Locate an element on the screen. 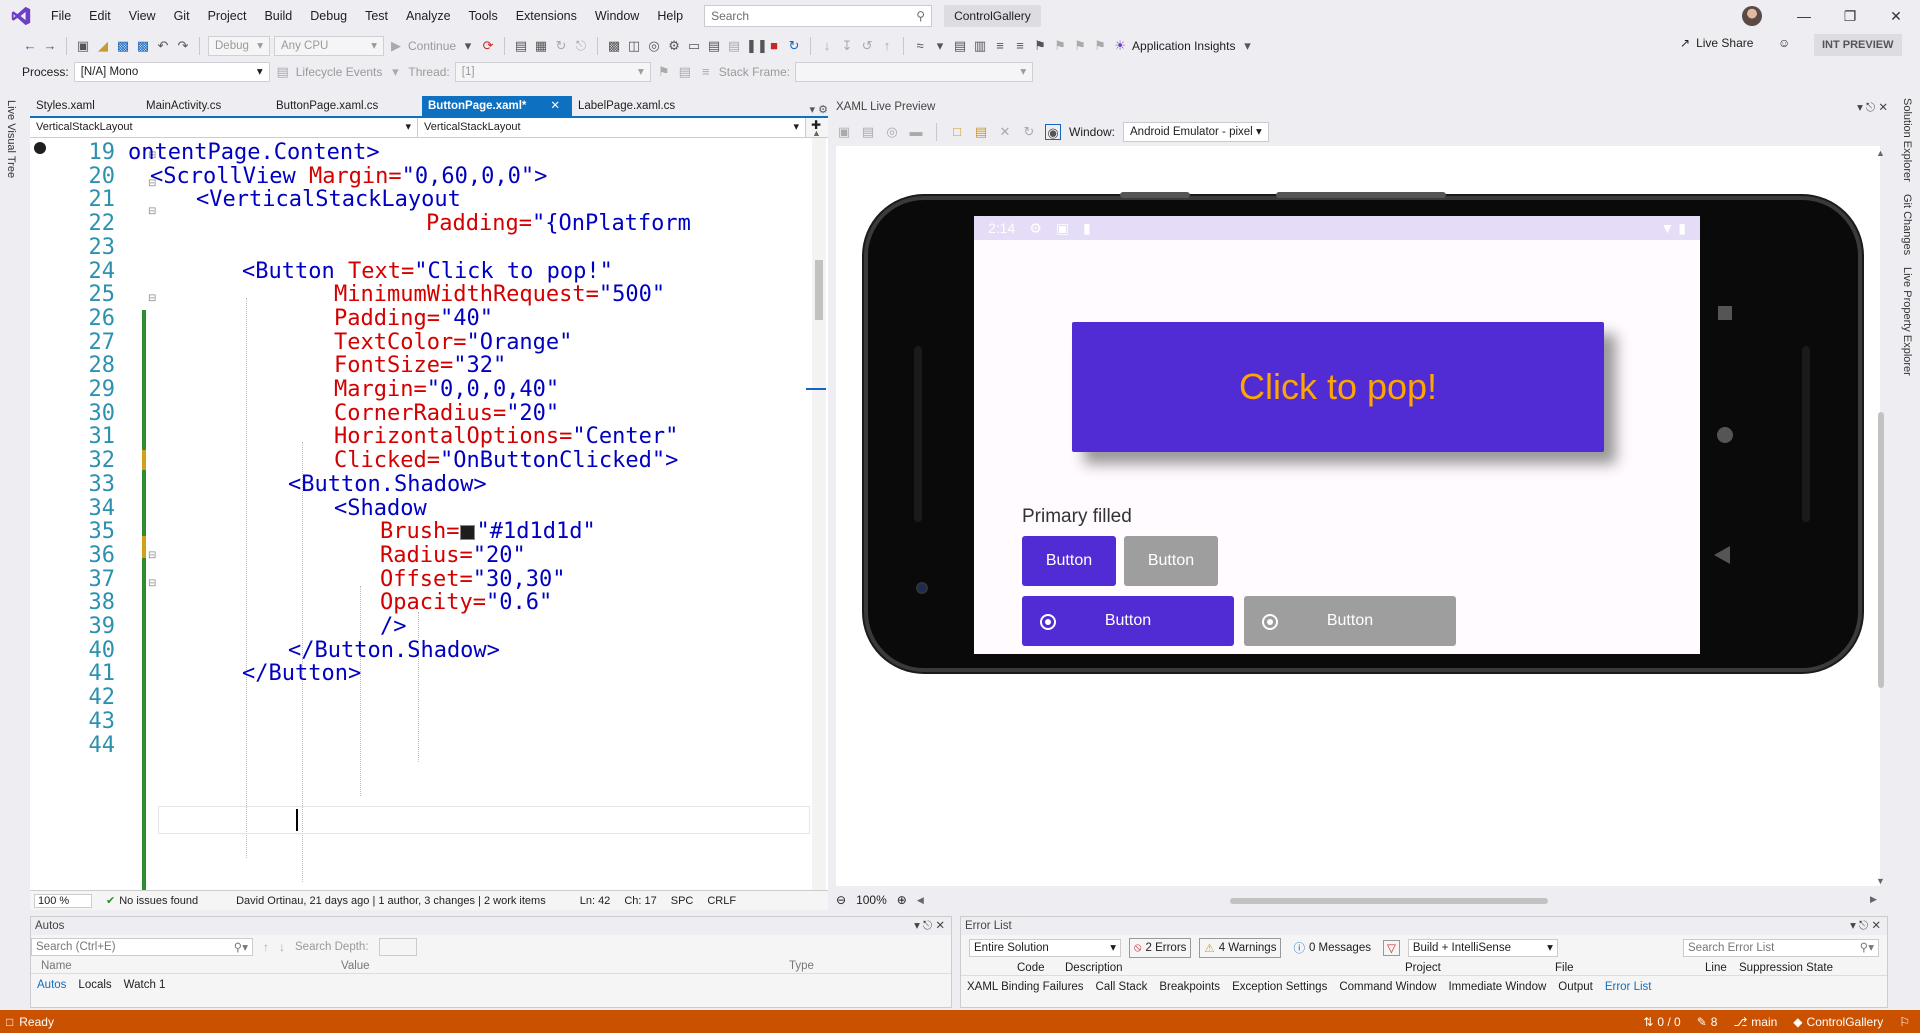  pencil-icon: ✎ is located at coordinates (1702, 1022).